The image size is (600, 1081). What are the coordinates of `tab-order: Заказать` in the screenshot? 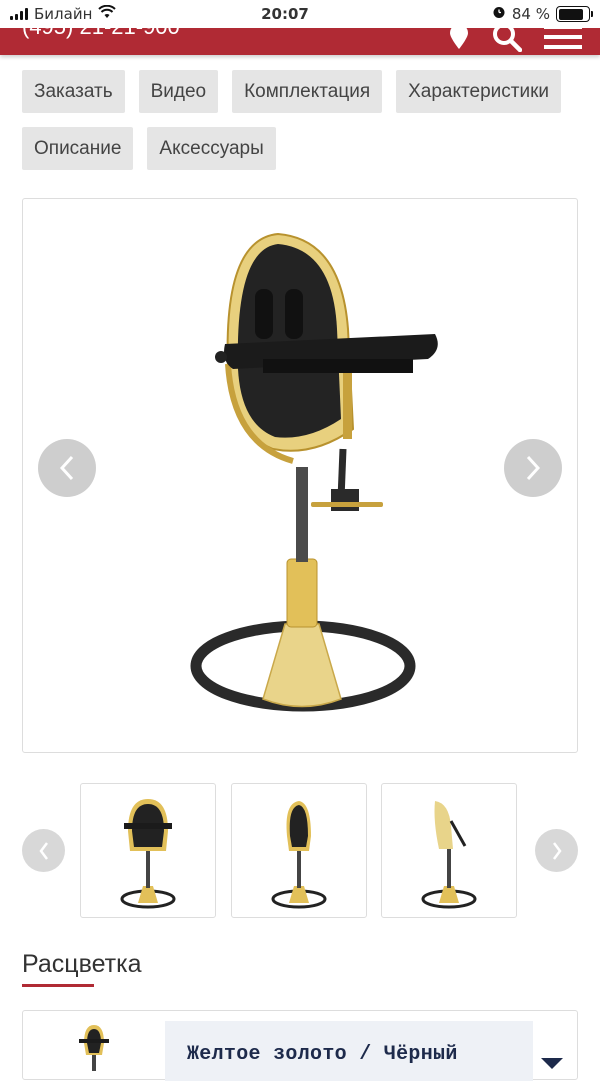 It's located at (73, 91).